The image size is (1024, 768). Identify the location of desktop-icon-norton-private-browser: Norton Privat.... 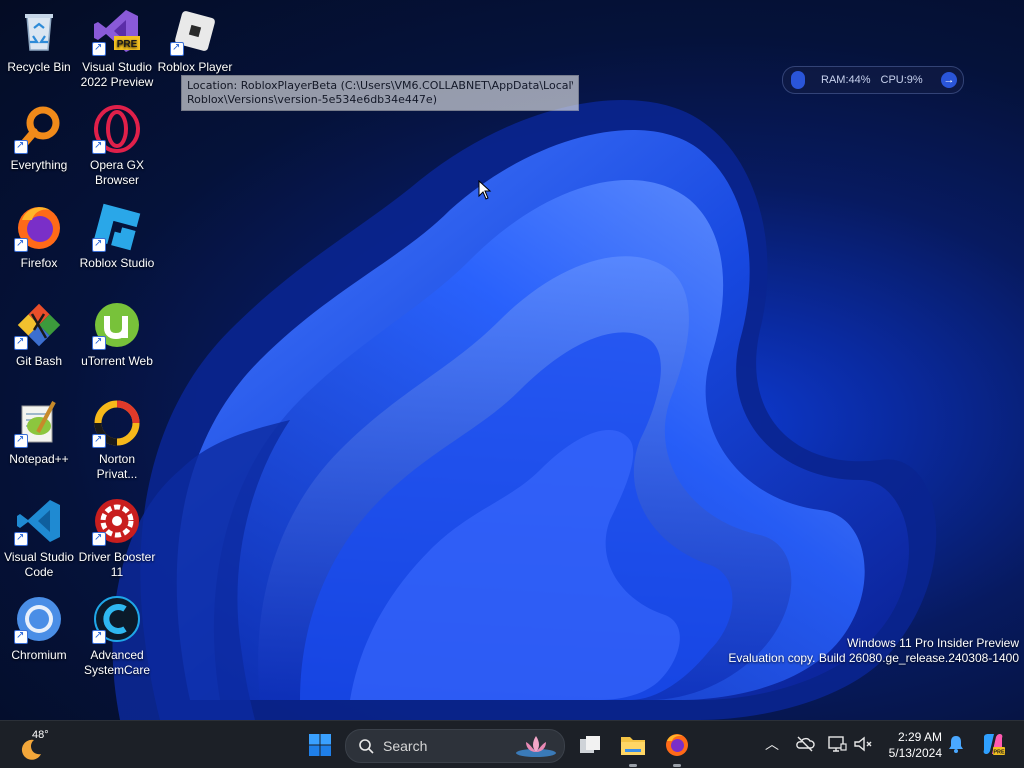
(117, 438).